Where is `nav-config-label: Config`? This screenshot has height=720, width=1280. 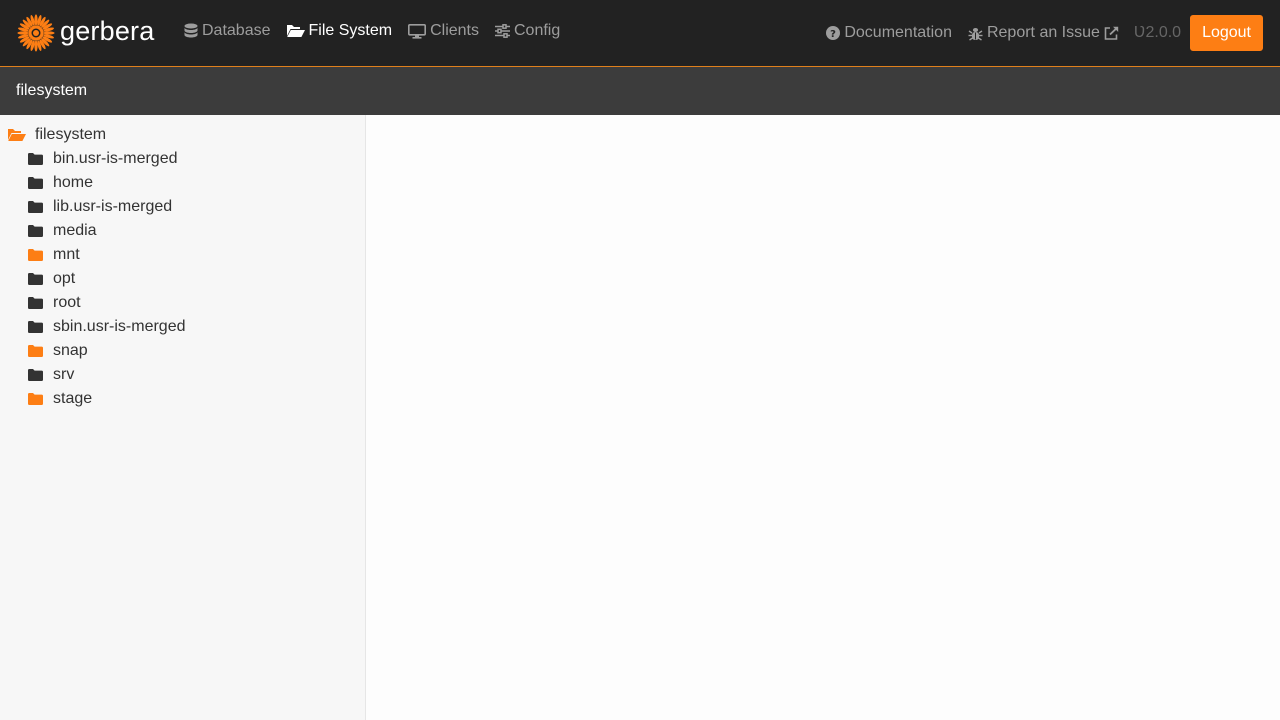 nav-config-label: Config is located at coordinates (537, 30).